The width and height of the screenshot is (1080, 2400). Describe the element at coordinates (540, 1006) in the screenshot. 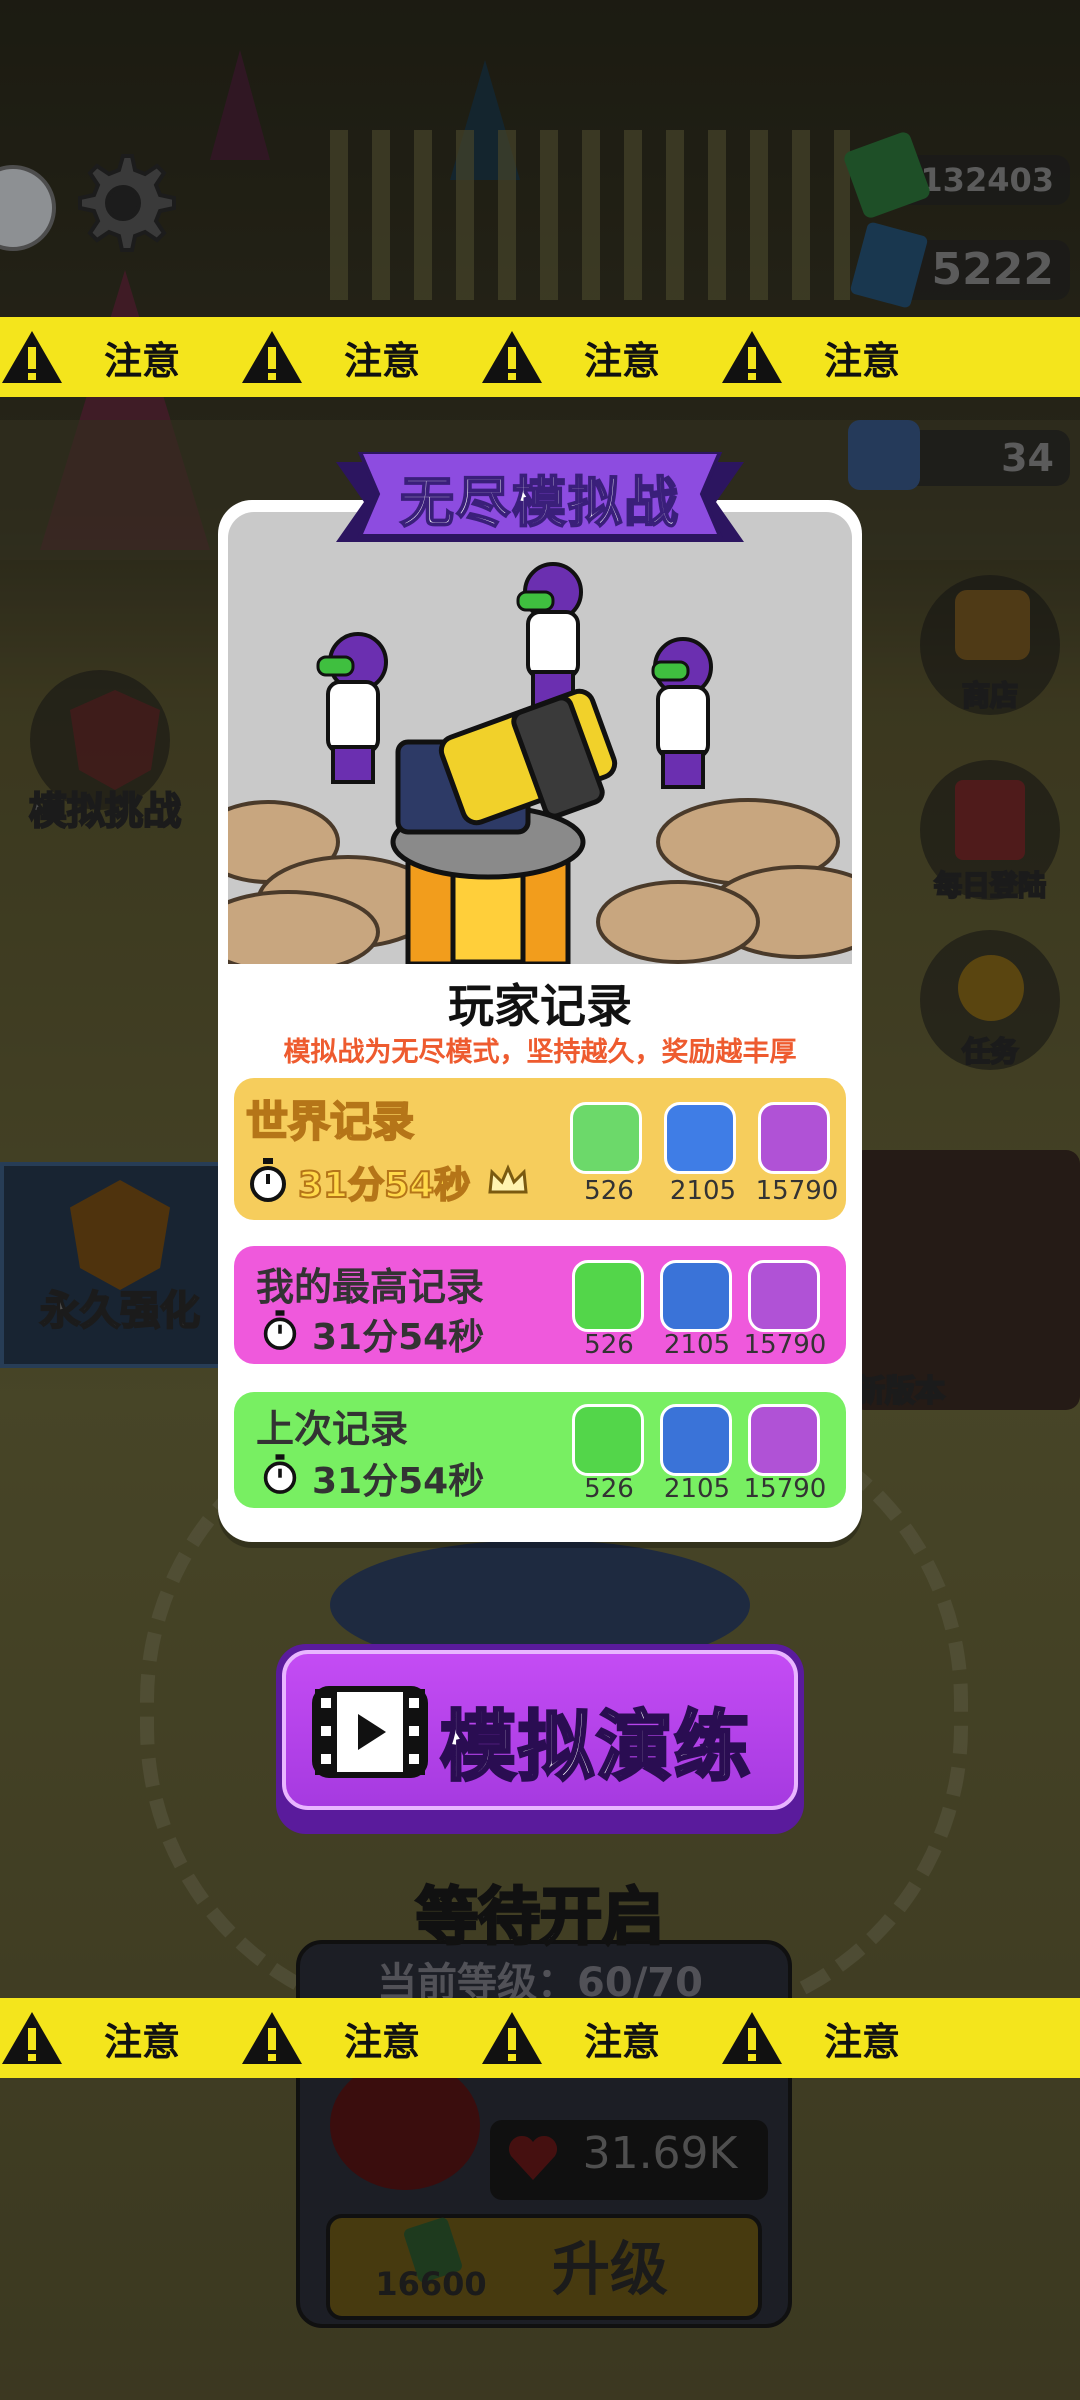

I see `player-records-title: 玩家记录` at that location.